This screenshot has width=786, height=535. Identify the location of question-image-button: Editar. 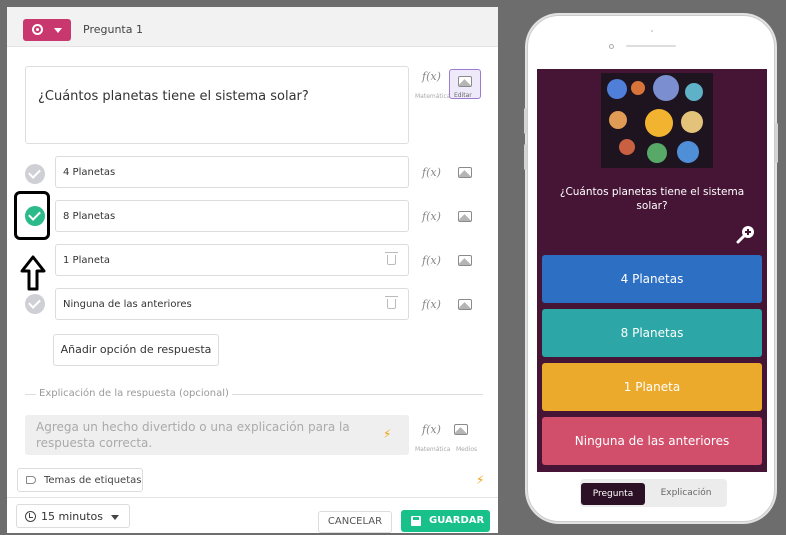
(465, 84).